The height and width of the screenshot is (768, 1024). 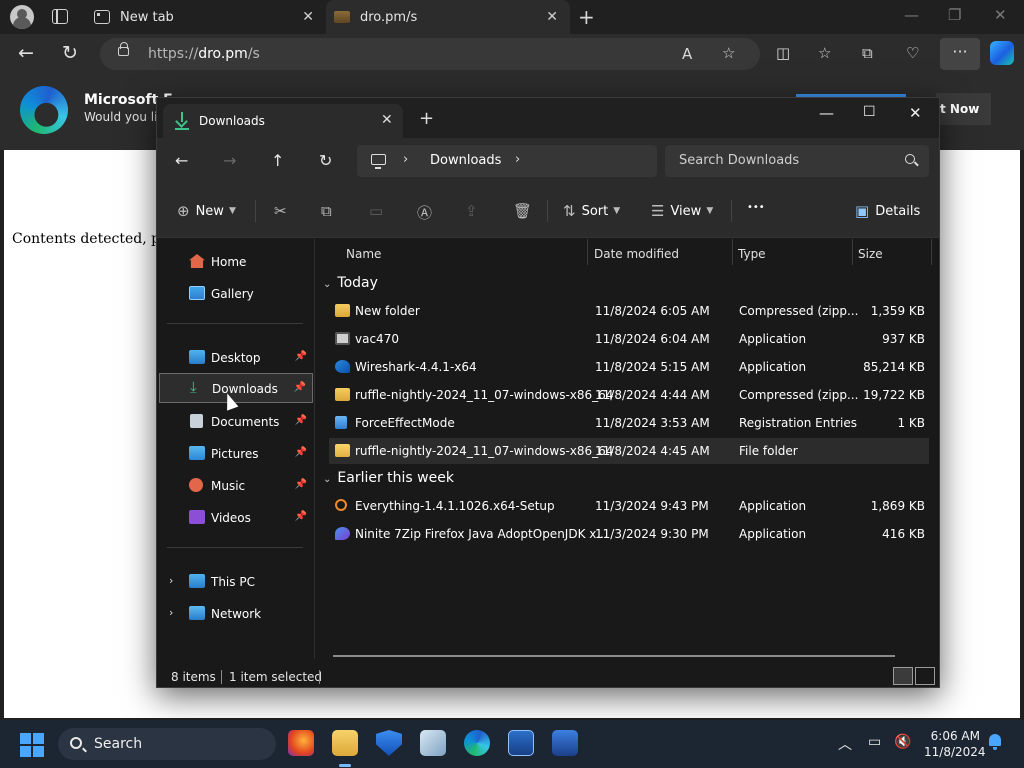 What do you see at coordinates (477, 743) in the screenshot?
I see `edge-browser-icon` at bounding box center [477, 743].